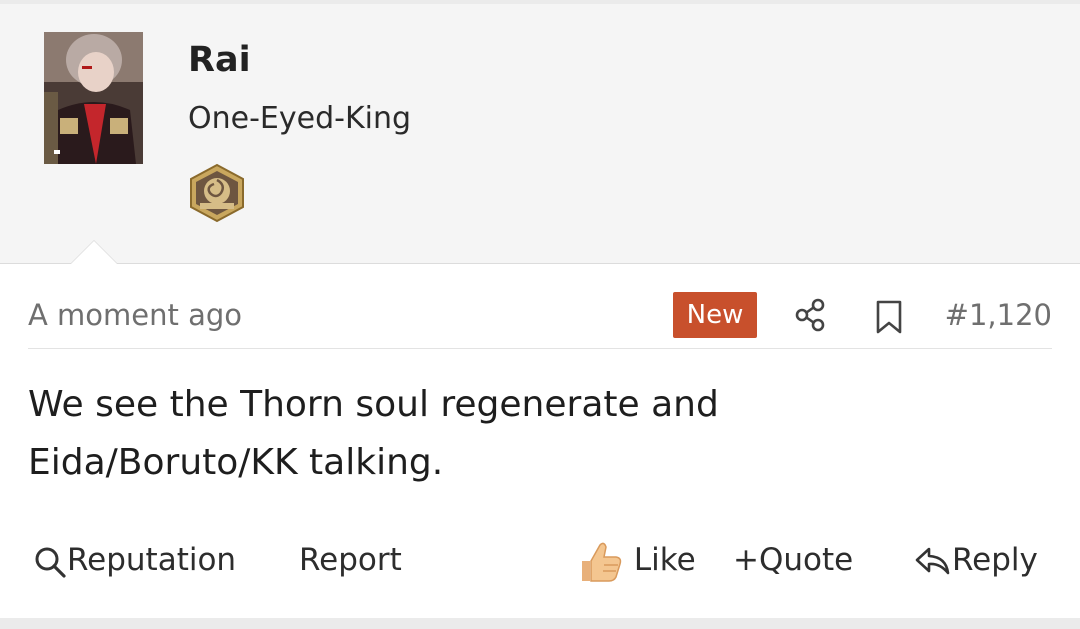  What do you see at coordinates (300, 118) in the screenshot?
I see `user-title: One-Eyed-King` at bounding box center [300, 118].